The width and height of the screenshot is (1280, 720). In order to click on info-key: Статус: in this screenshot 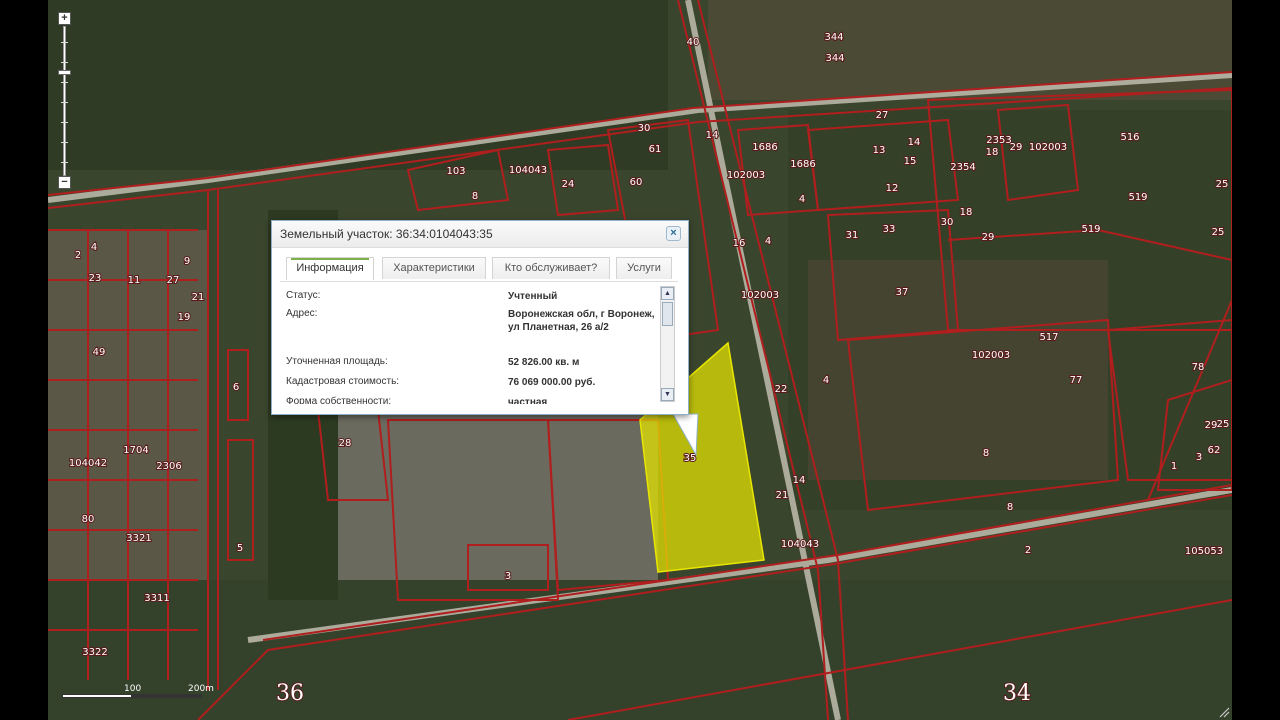, I will do `click(303, 295)`.